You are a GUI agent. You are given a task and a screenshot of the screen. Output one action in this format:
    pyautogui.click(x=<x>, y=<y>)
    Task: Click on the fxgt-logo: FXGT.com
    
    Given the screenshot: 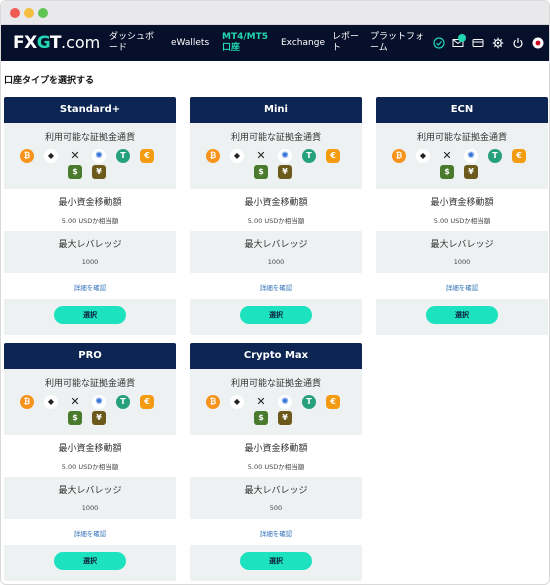 What is the action you would take?
    pyautogui.click(x=56, y=43)
    